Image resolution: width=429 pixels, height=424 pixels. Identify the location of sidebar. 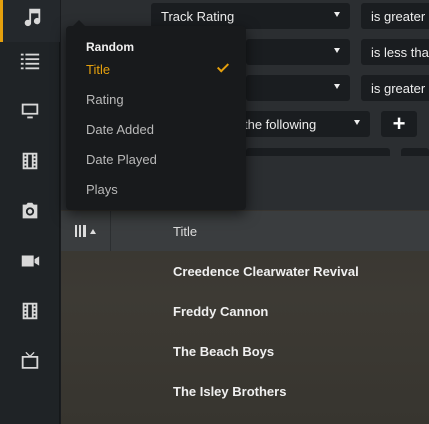
(30, 212).